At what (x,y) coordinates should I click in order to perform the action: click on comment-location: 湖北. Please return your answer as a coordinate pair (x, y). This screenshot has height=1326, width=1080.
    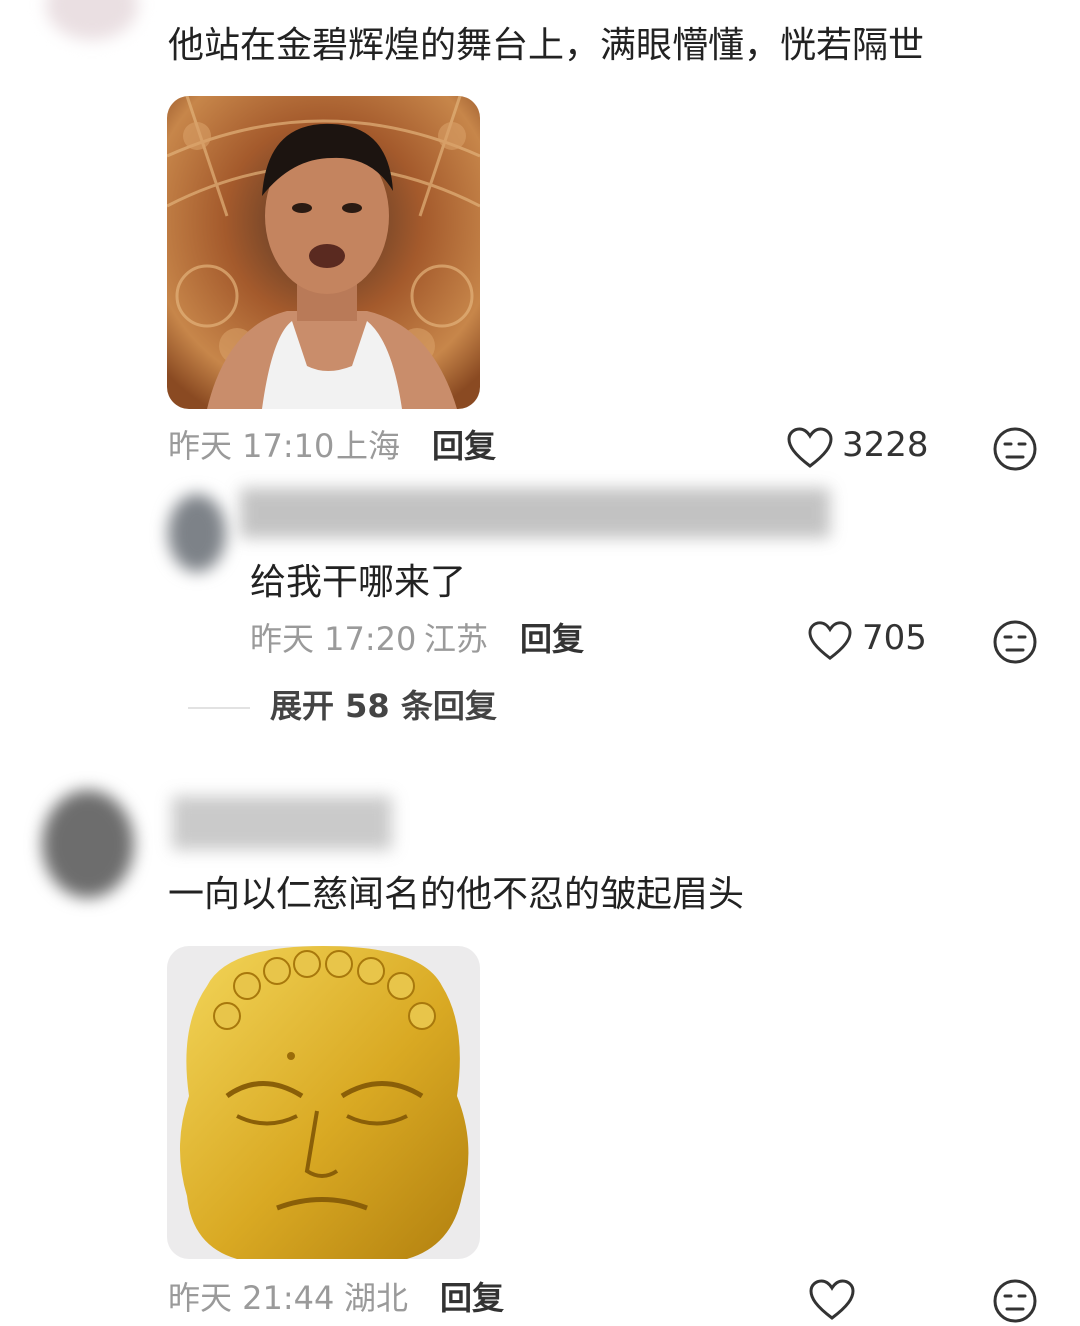
    Looking at the image, I should click on (376, 1298).